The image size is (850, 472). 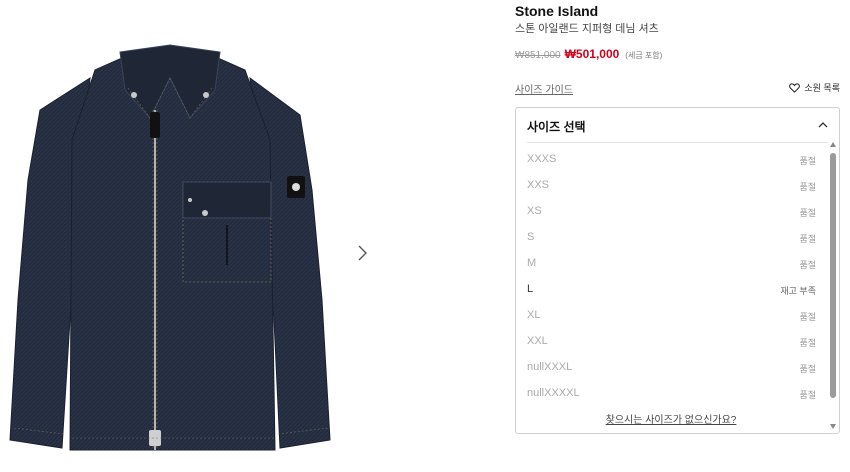 I want to click on chevron-up-icon, so click(x=823, y=125).